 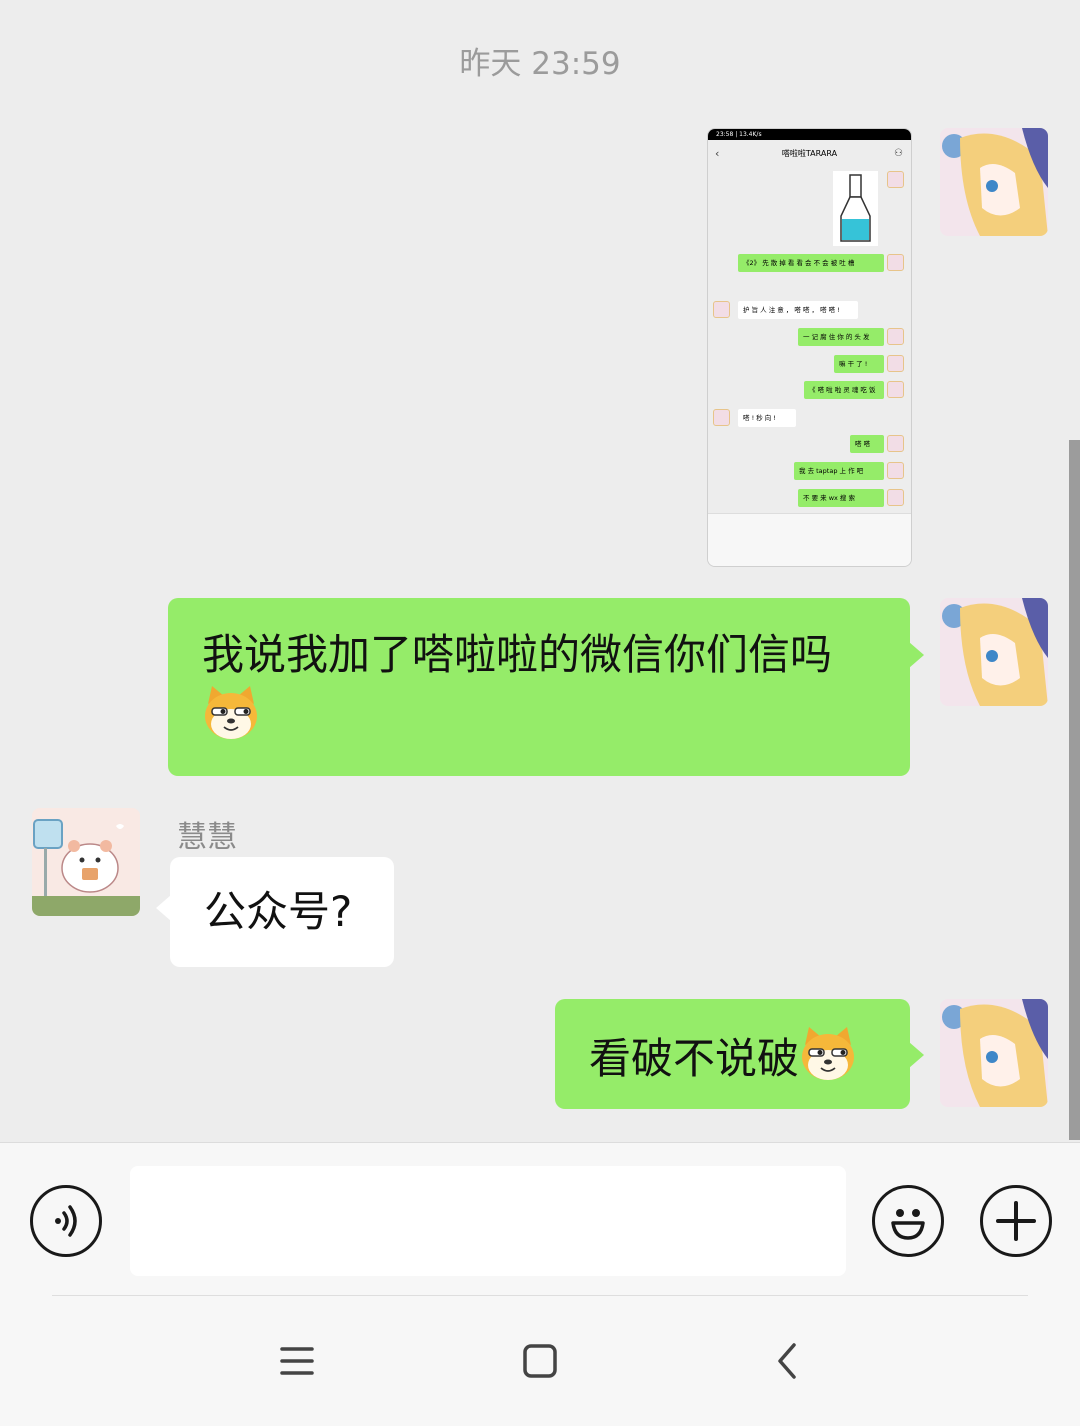 I want to click on voice-icon, so click(x=66, y=1221).